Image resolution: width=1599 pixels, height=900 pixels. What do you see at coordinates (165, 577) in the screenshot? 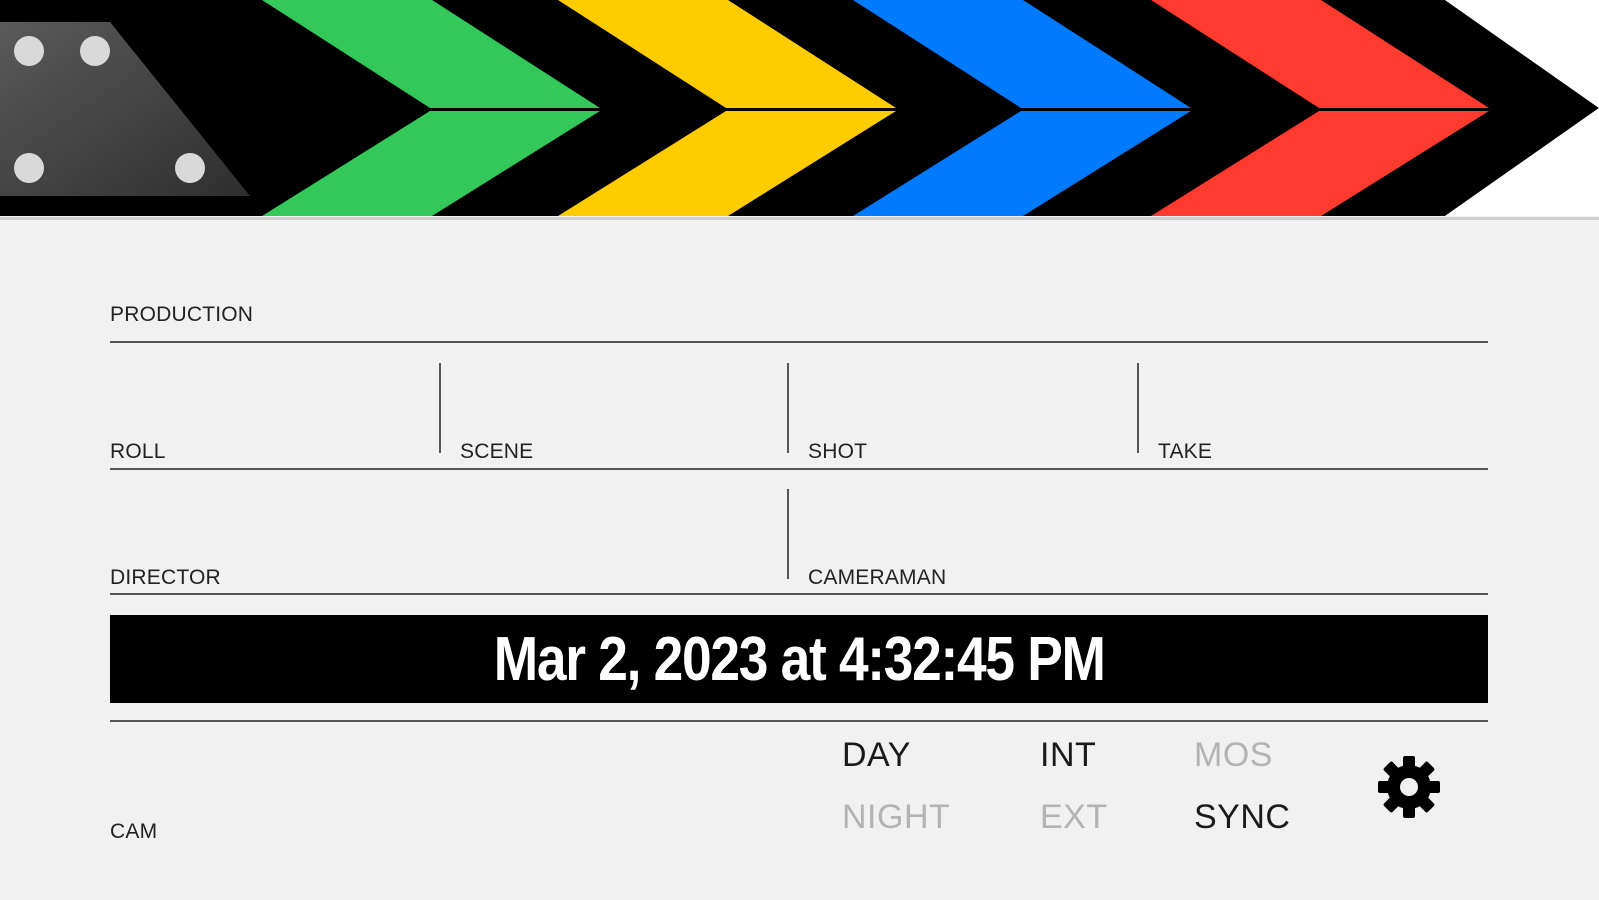
I see `director-label: DIRECTOR` at bounding box center [165, 577].